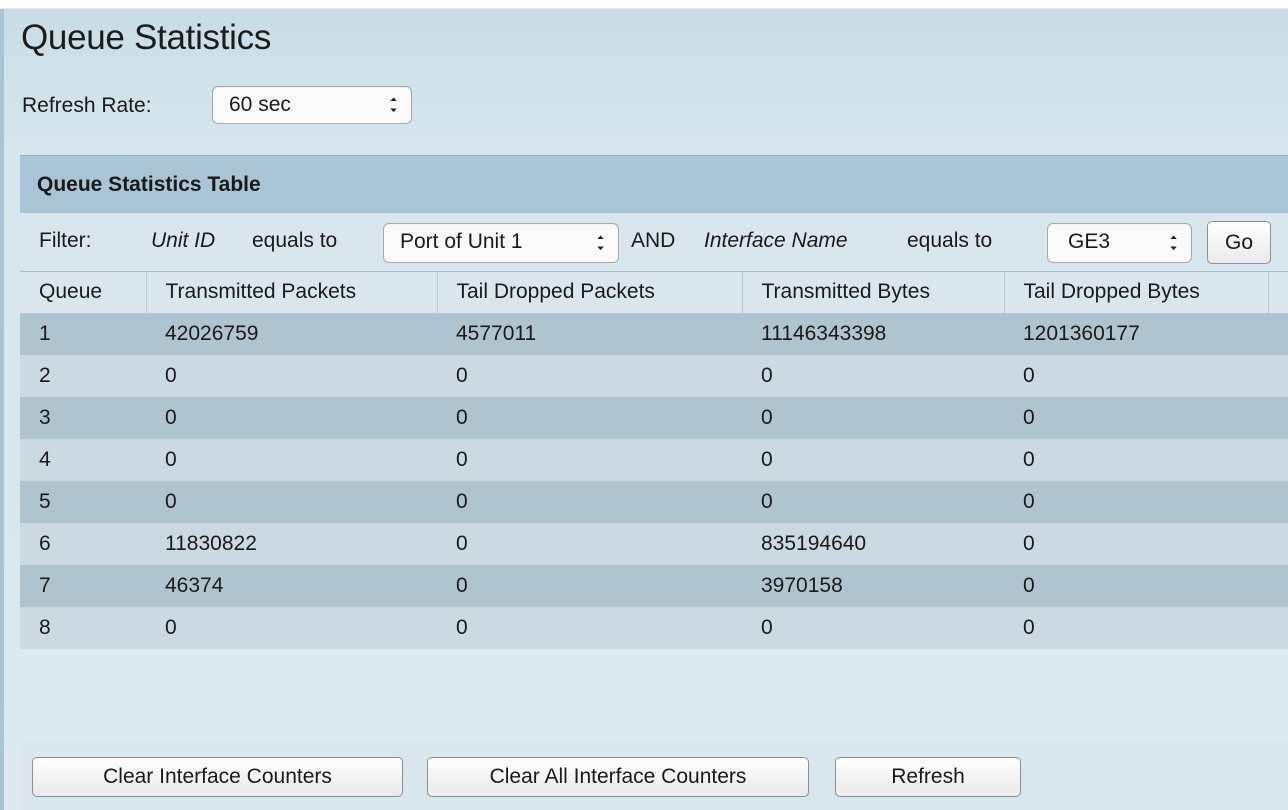 This screenshot has width=1288, height=810. Describe the element at coordinates (83, 334) in the screenshot. I see `table-cell: 1` at that location.